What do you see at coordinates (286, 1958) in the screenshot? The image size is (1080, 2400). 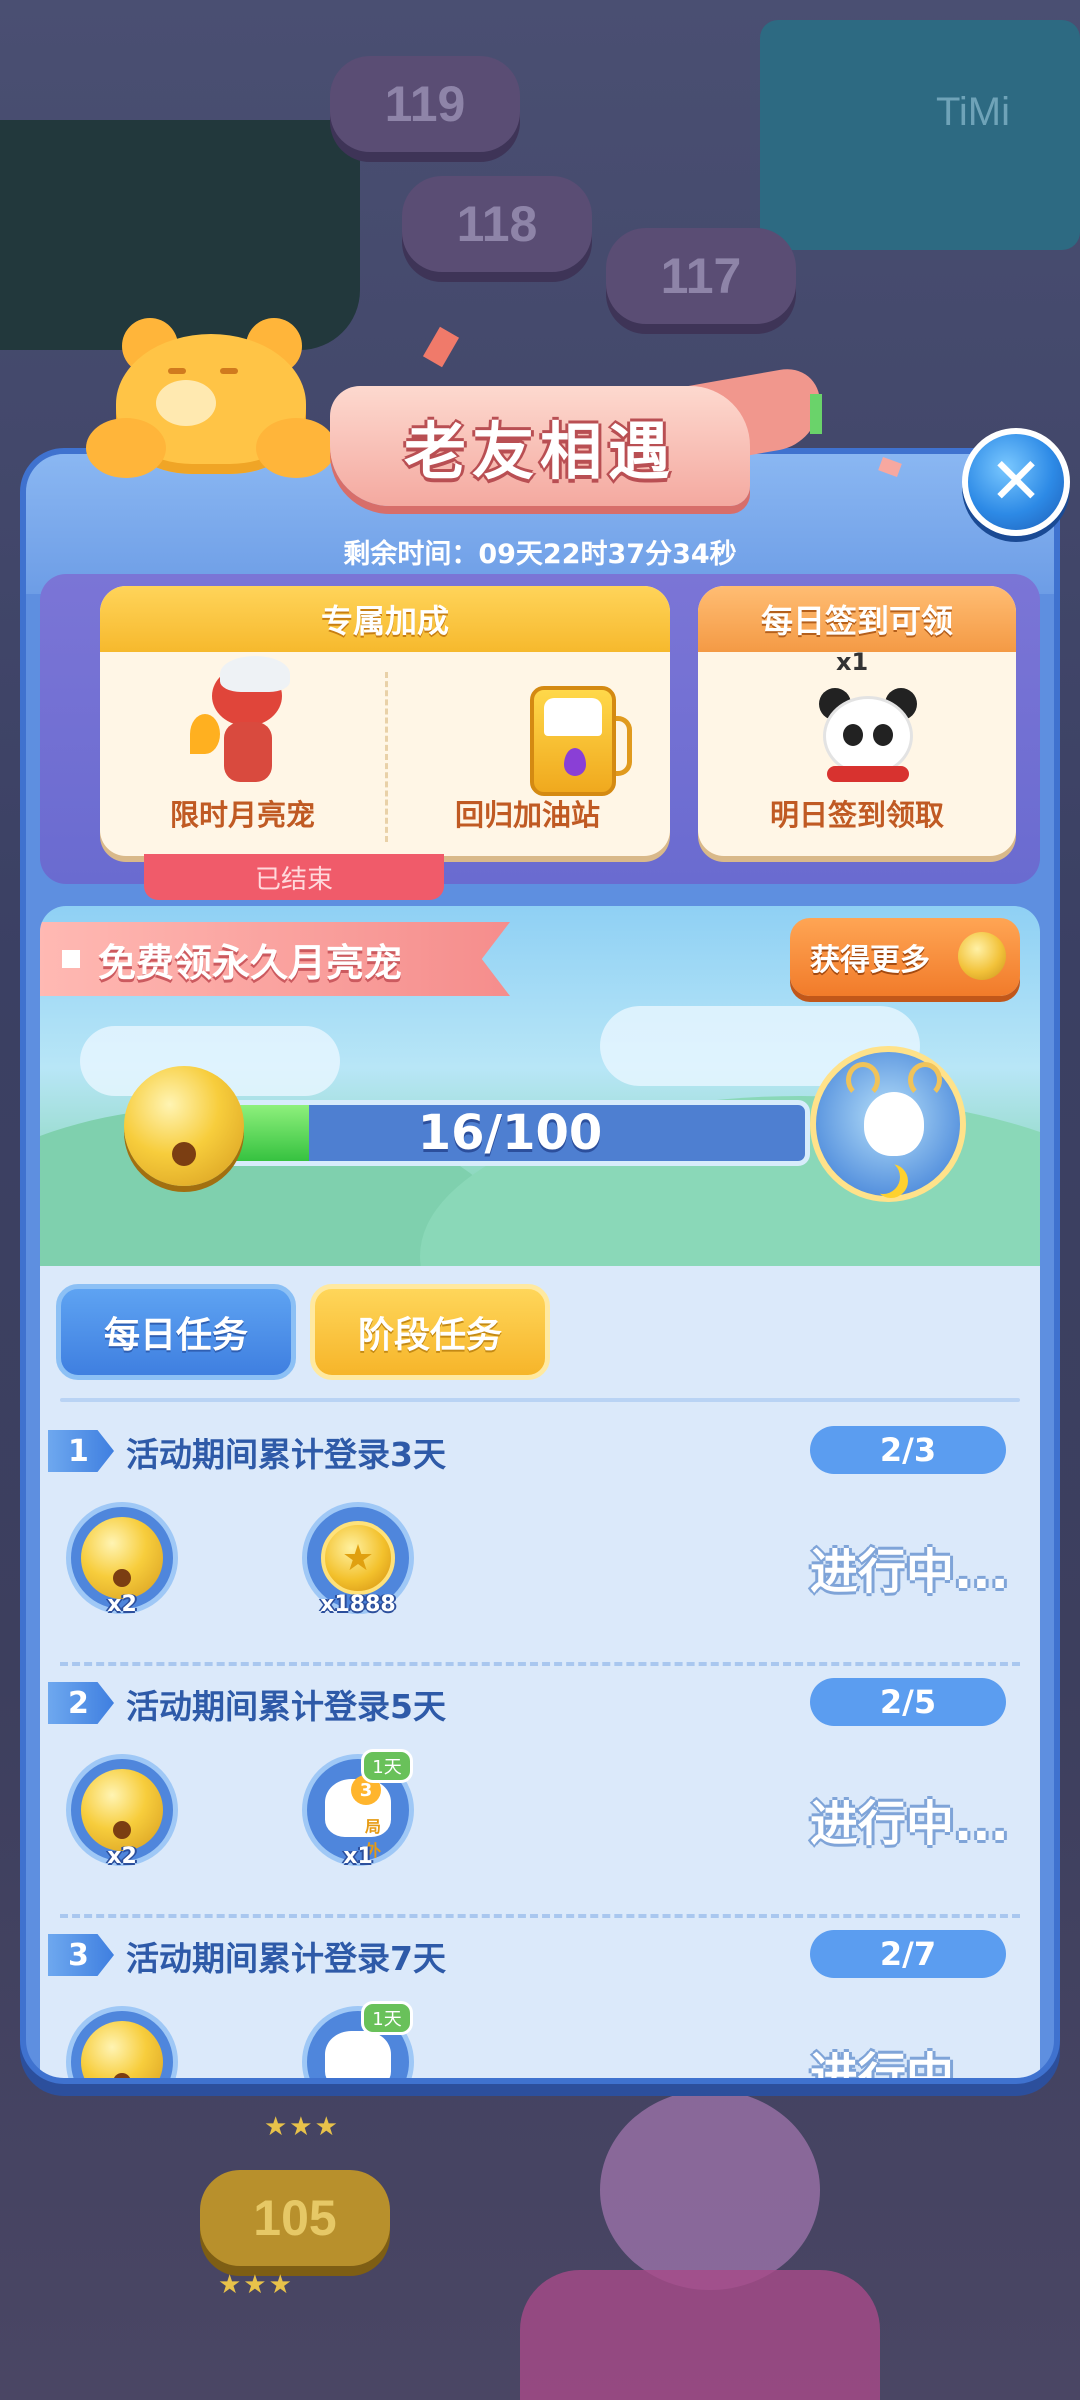 I see `task-title: 活动期间累计登录7天` at bounding box center [286, 1958].